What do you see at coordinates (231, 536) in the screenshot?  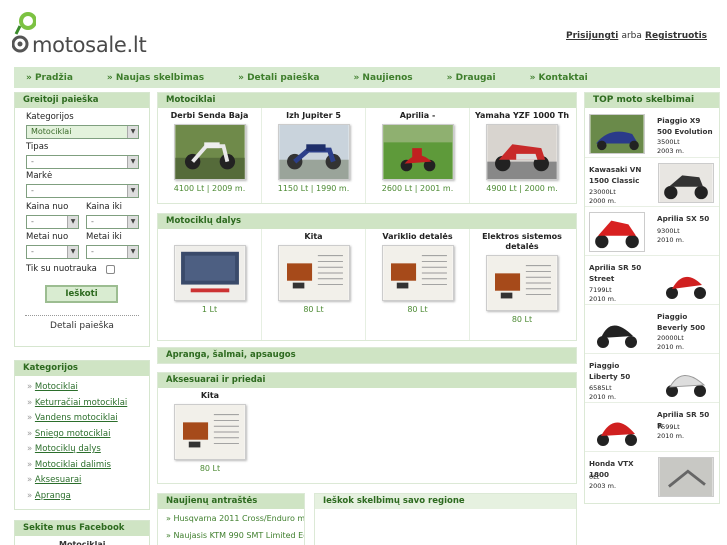 I see `news-item: » Naujasis KTM 990 SMT Limited Editi` at bounding box center [231, 536].